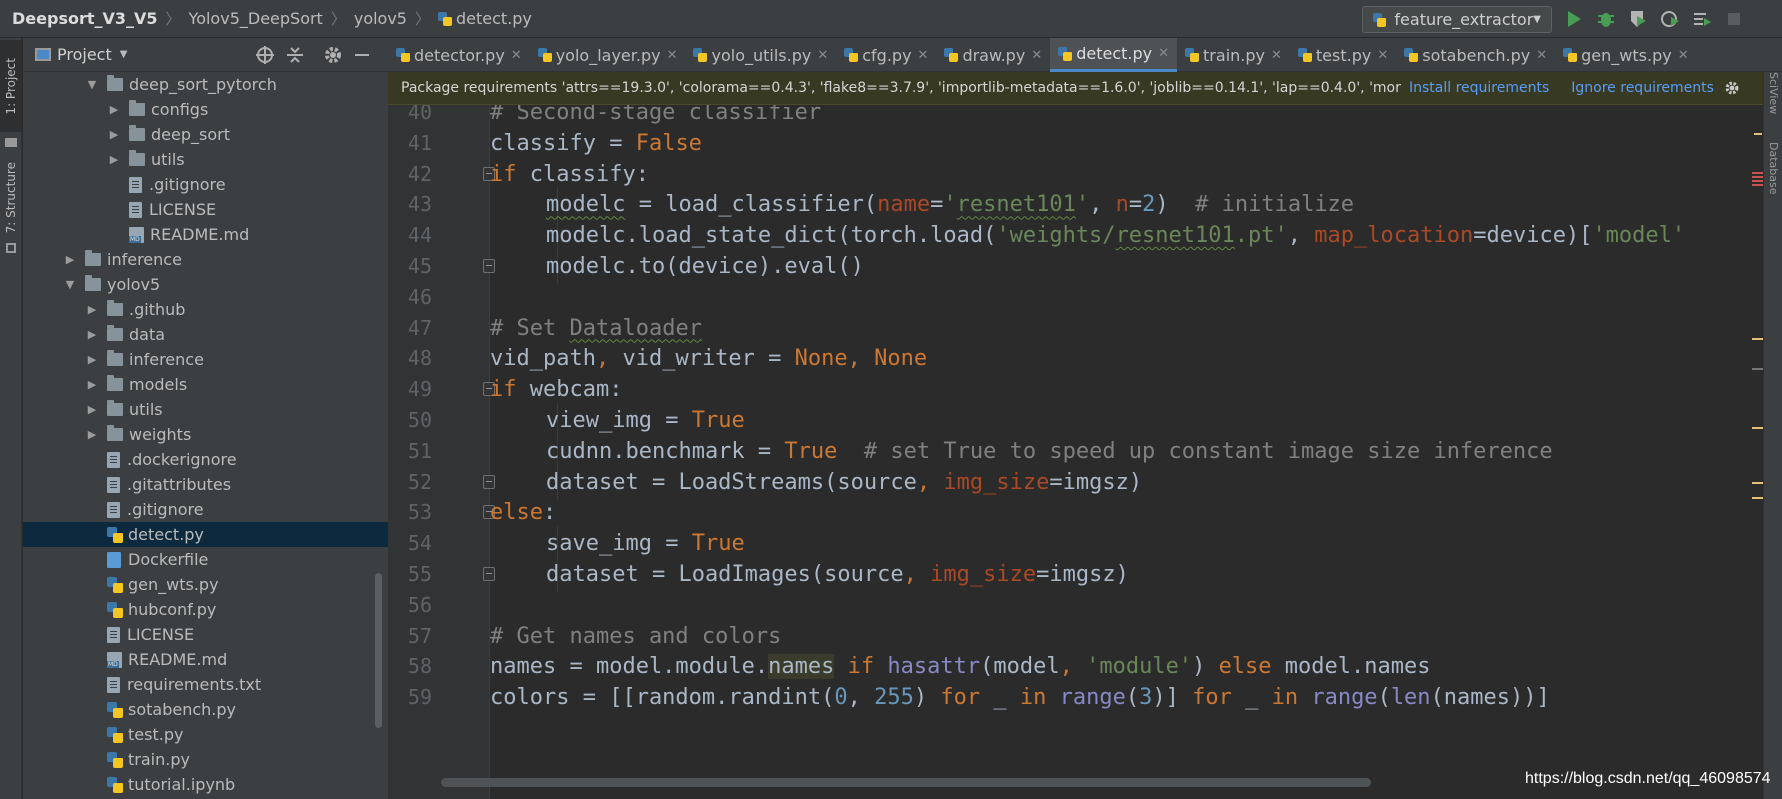 The width and height of the screenshot is (1782, 799). What do you see at coordinates (1606, 19) in the screenshot?
I see `debug-icon` at bounding box center [1606, 19].